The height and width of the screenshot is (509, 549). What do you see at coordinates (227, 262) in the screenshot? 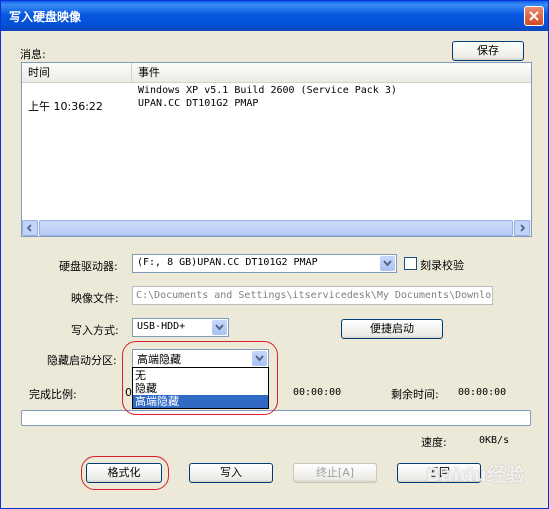
I see `drive-value: (F:, 8 GB)UPAN.CC DT101G2 PMAP` at bounding box center [227, 262].